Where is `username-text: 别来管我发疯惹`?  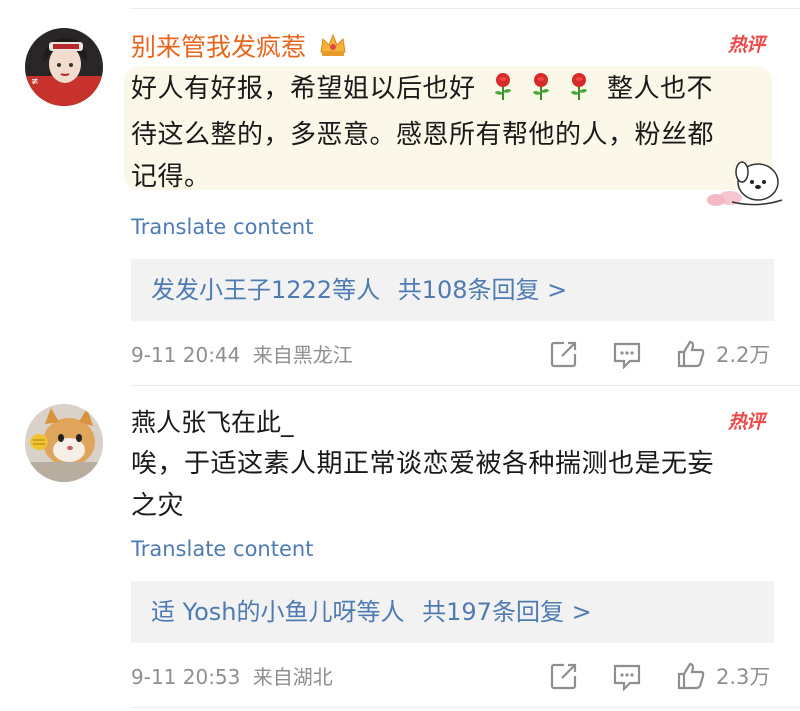 username-text: 别来管我发疯惹 is located at coordinates (218, 47).